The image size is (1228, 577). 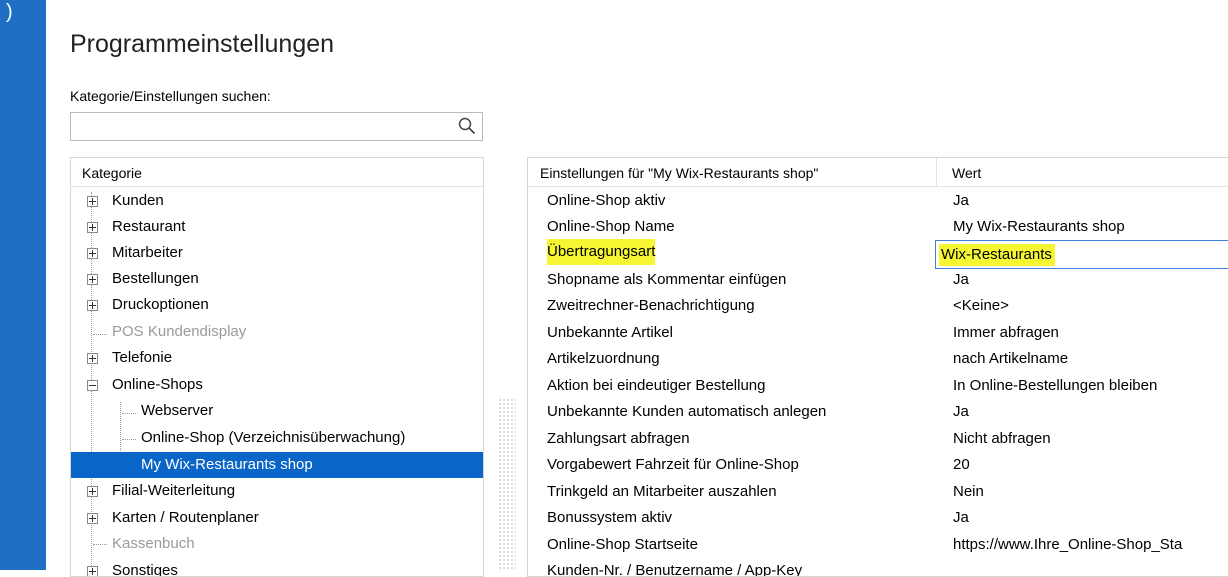 What do you see at coordinates (227, 464) in the screenshot?
I see `tree-item-label: My Wix-Restaurants shop` at bounding box center [227, 464].